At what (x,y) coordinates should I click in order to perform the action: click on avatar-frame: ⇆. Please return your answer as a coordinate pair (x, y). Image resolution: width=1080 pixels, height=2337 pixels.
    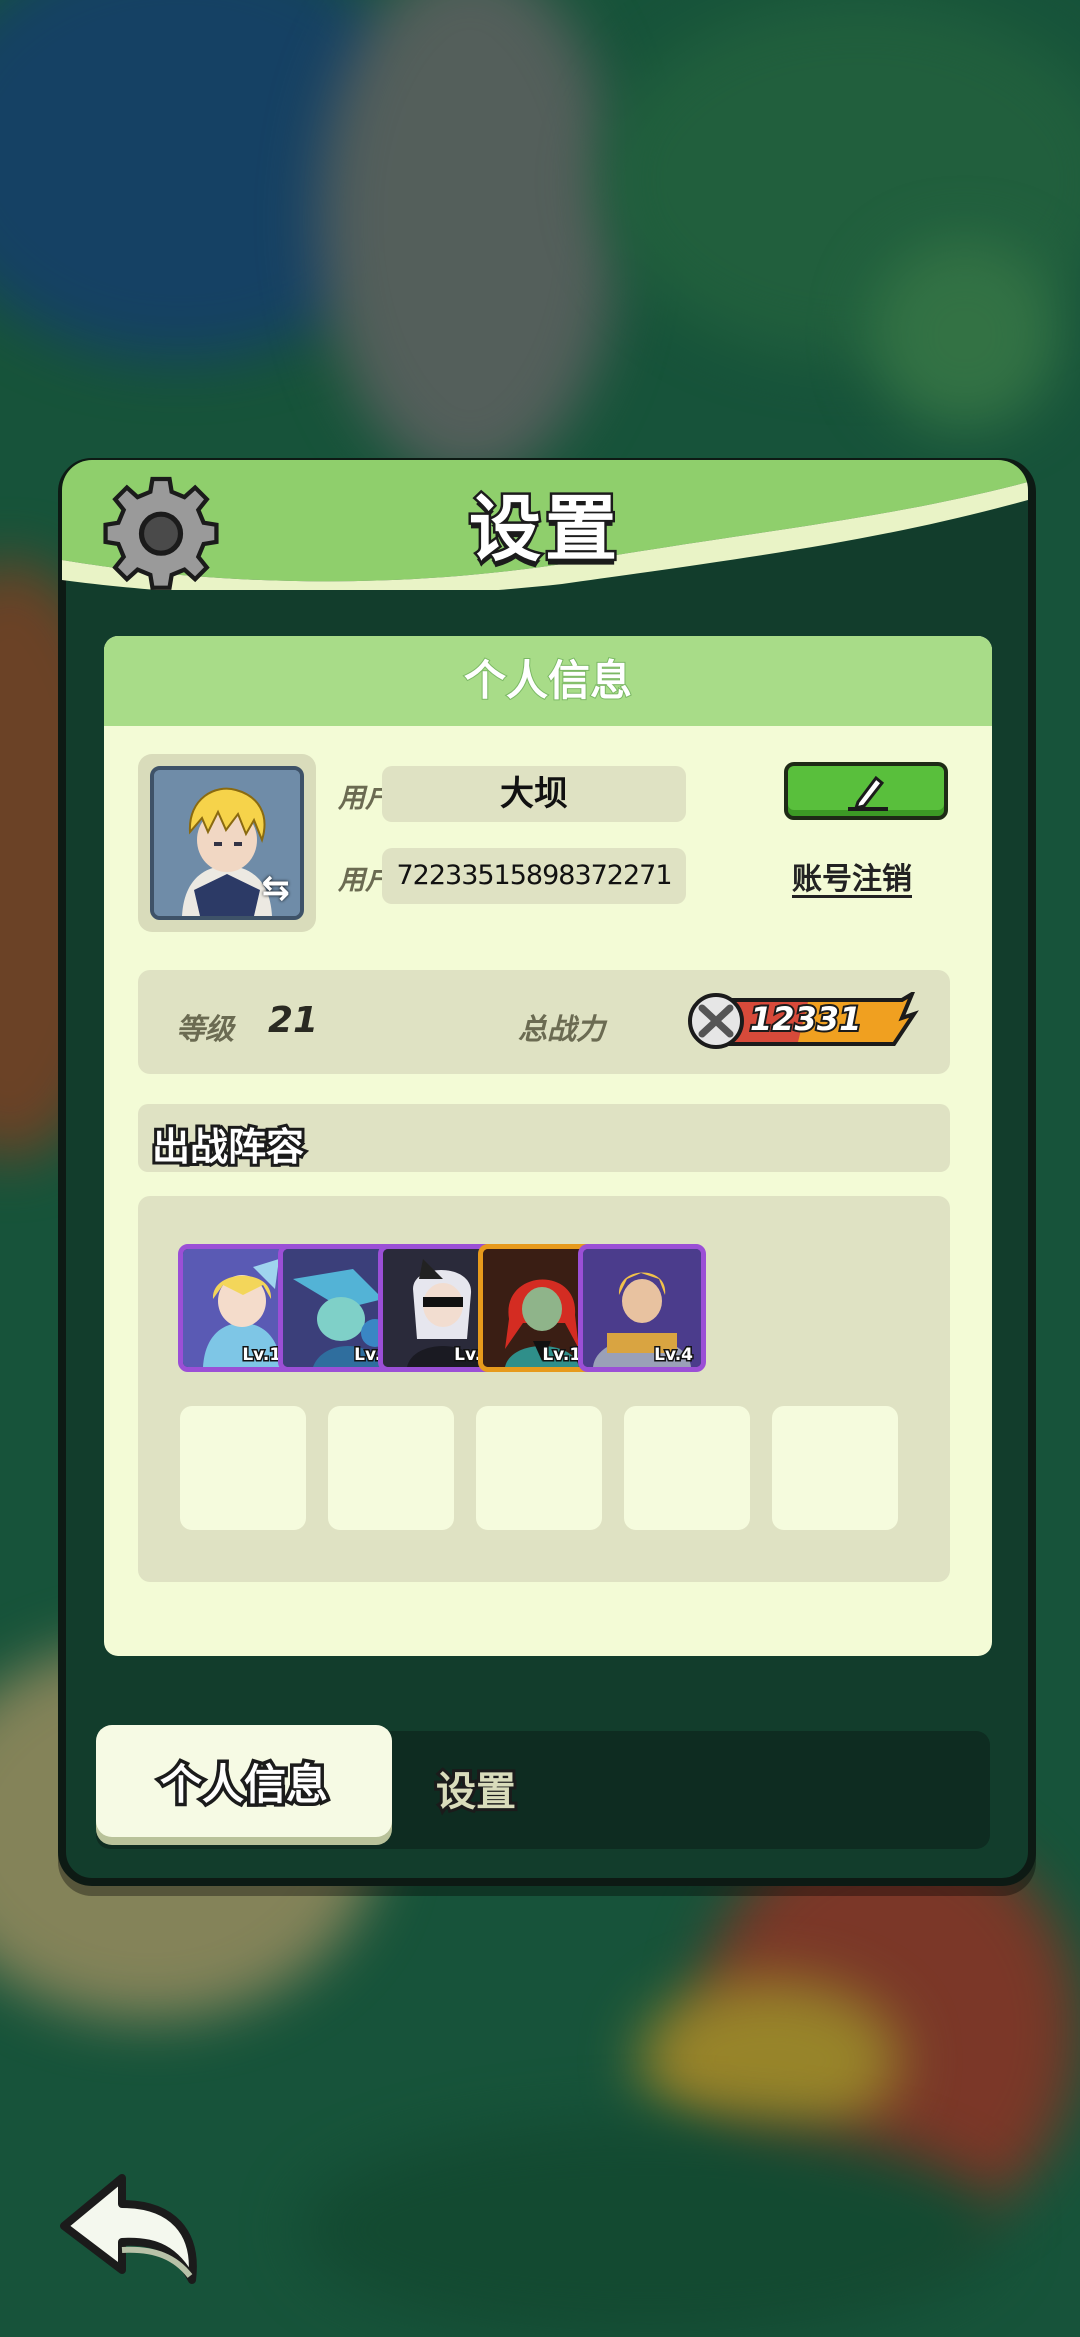
    Looking at the image, I should click on (227, 843).